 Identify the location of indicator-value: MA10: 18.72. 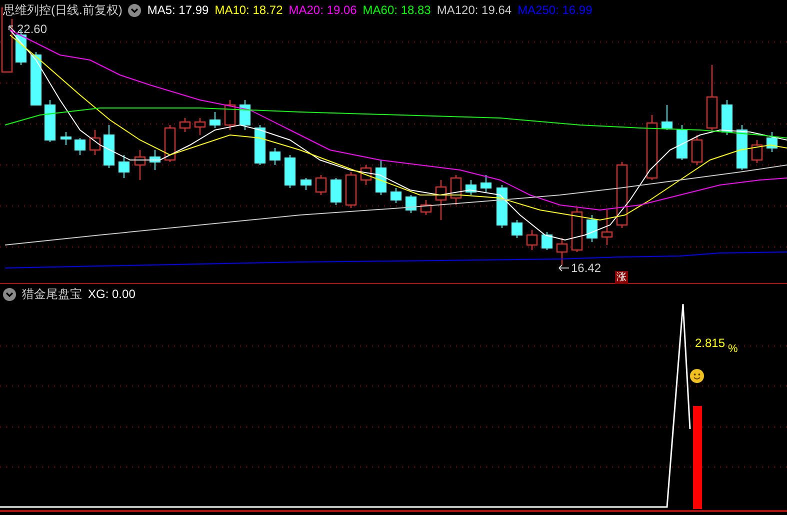
(248, 10).